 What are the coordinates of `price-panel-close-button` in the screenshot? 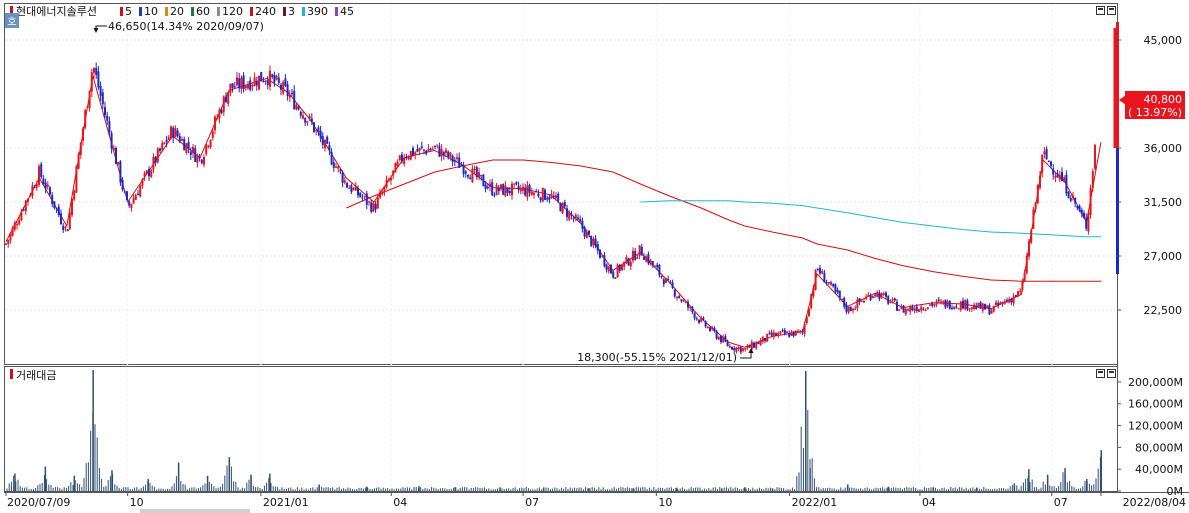 It's located at (1111, 10).